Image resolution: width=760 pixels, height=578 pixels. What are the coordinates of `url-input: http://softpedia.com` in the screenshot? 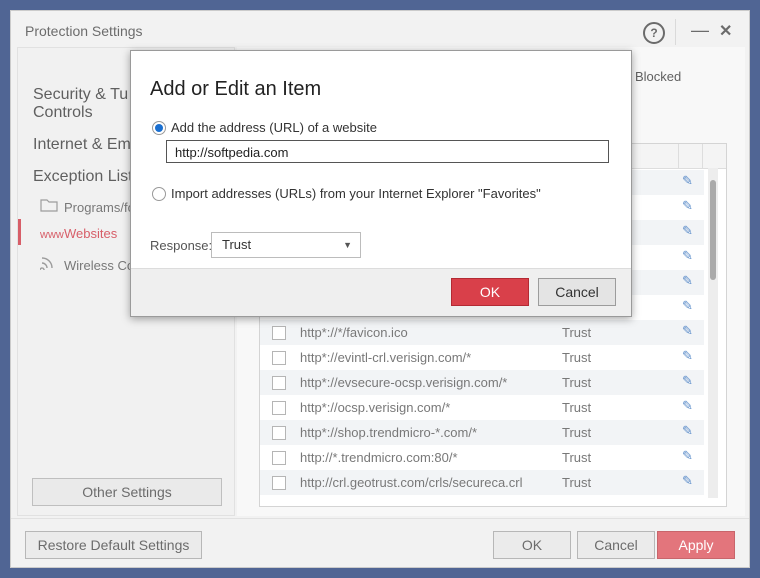 It's located at (387, 151).